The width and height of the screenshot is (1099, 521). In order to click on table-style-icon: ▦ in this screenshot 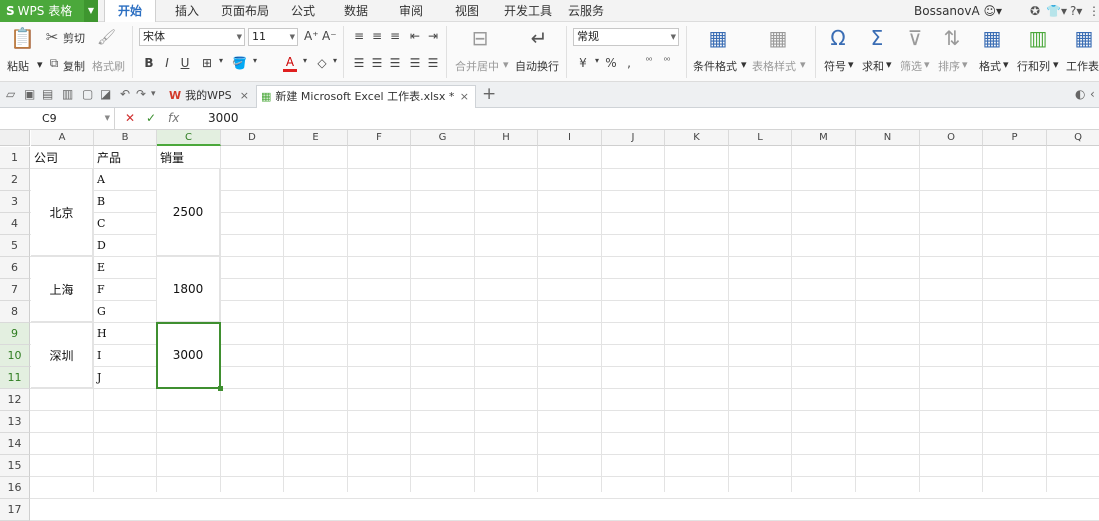, I will do `click(778, 38)`.